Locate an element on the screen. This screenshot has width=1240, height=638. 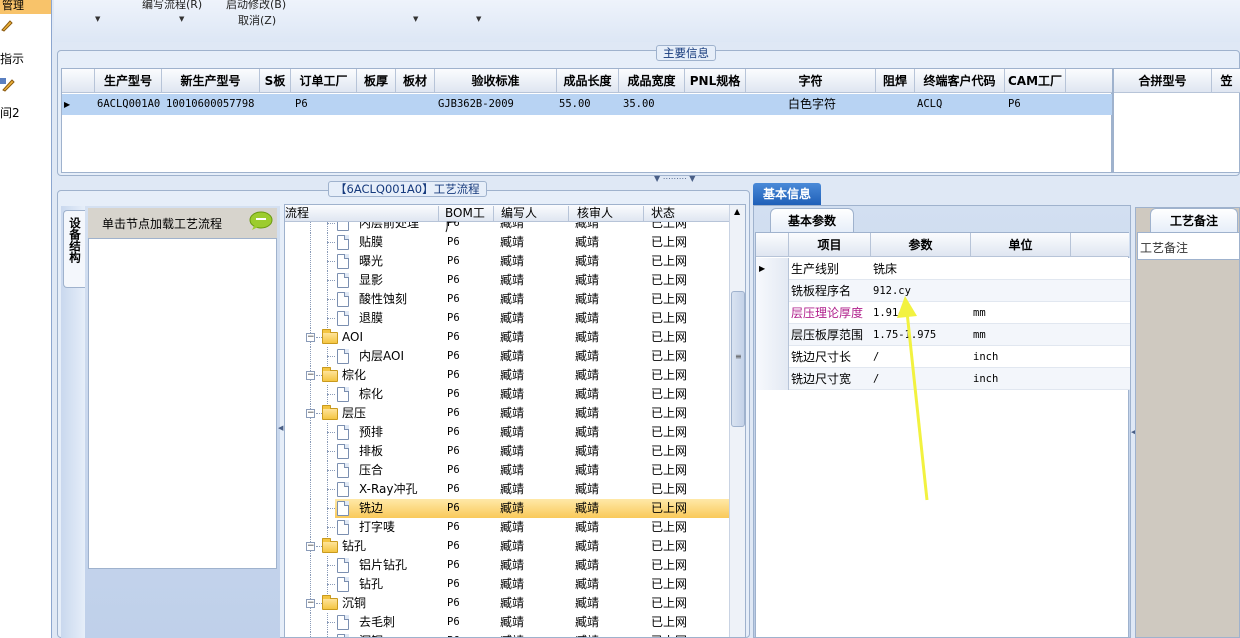
col-header: 板材 is located at coordinates (415, 81).